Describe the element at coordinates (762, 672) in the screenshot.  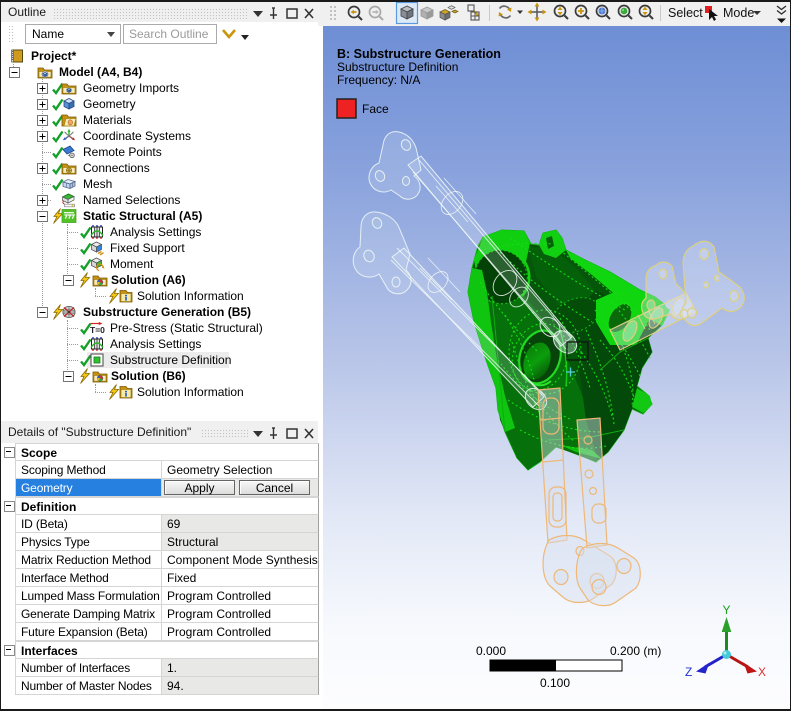
I see `svg-text: X` at that location.